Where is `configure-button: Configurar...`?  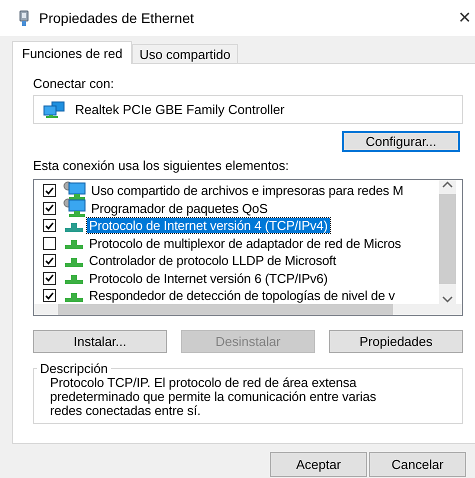
configure-button: Configurar... is located at coordinates (401, 141).